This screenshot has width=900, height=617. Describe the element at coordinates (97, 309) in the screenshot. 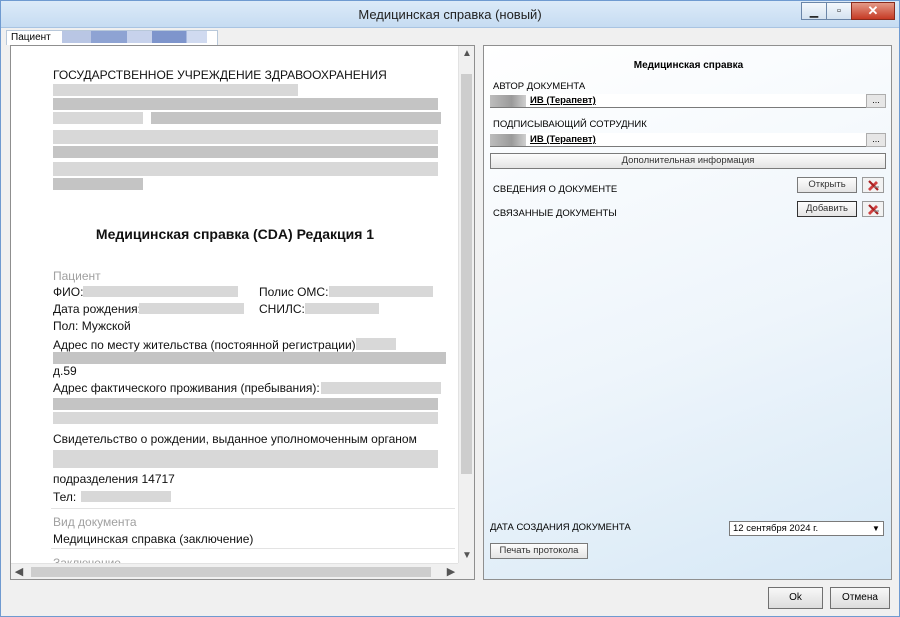

I see `birth-label: Дата рождения:` at that location.